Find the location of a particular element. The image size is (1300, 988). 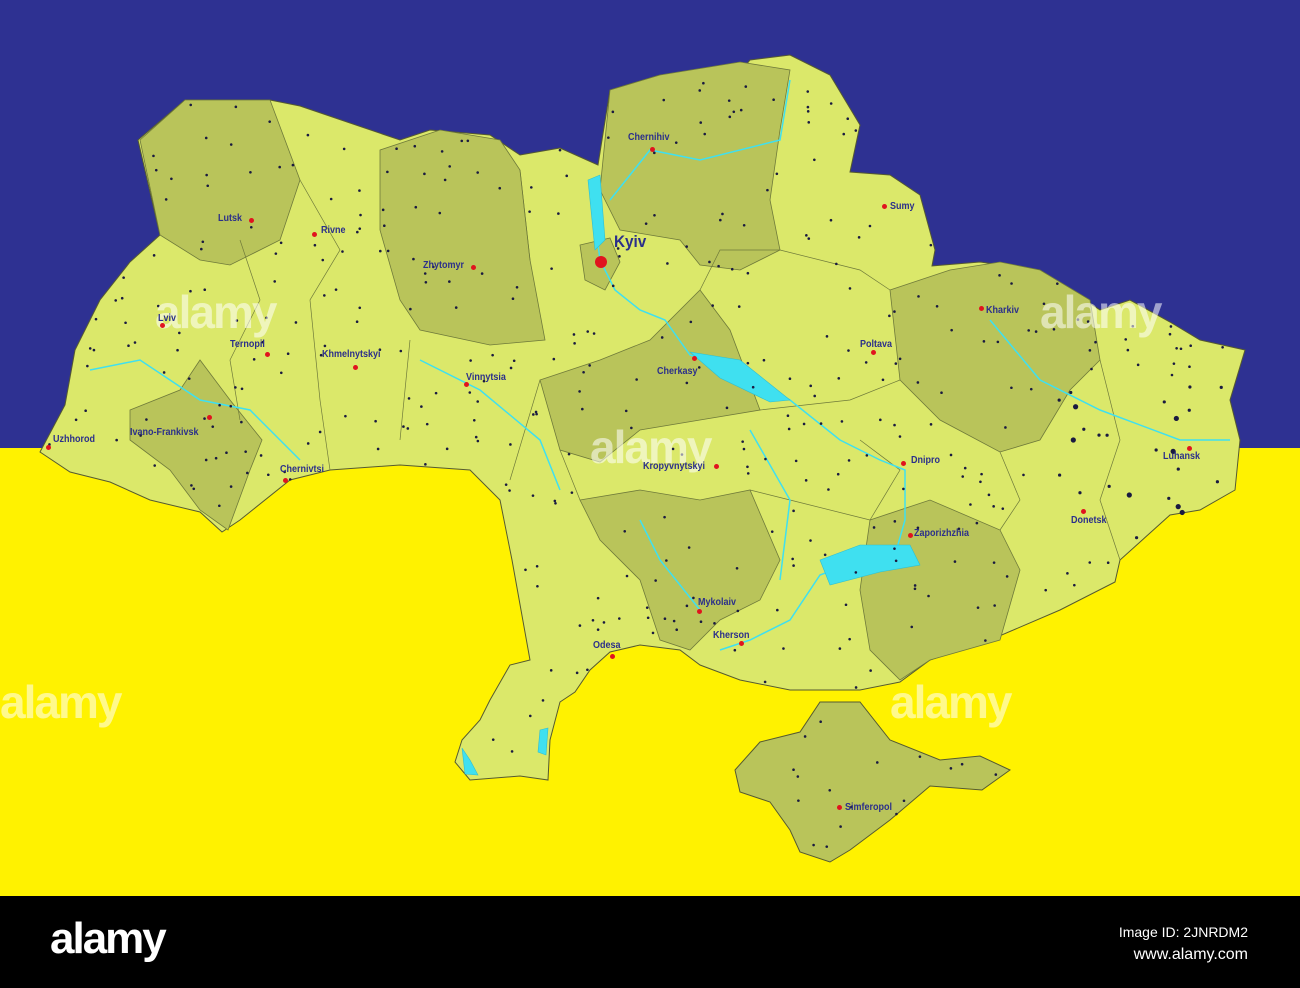

city-label-donetsk: Donetsk is located at coordinates (1089, 520).